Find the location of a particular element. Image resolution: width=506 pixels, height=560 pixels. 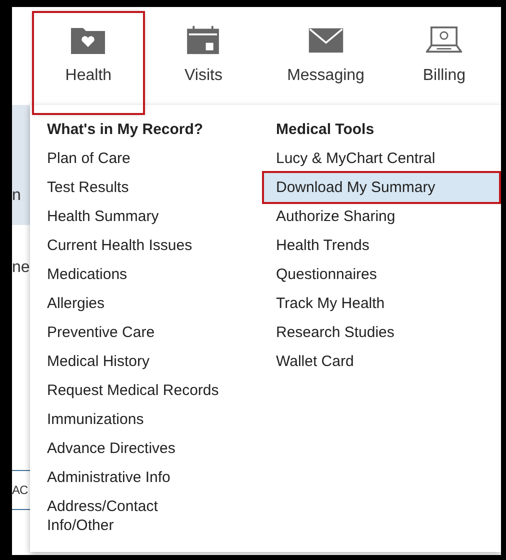

folder-heart-icon is located at coordinates (88, 40).